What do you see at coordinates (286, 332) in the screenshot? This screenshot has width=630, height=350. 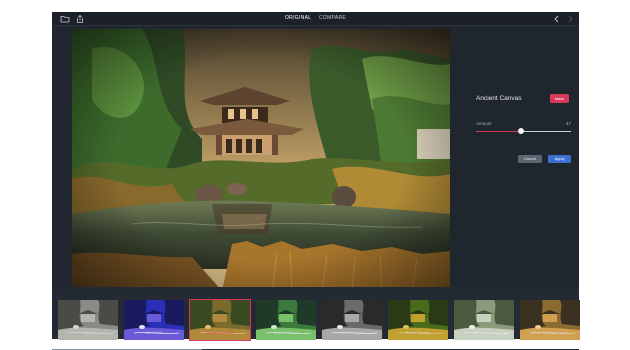 I see `filter-label: Atlantic Beach` at bounding box center [286, 332].